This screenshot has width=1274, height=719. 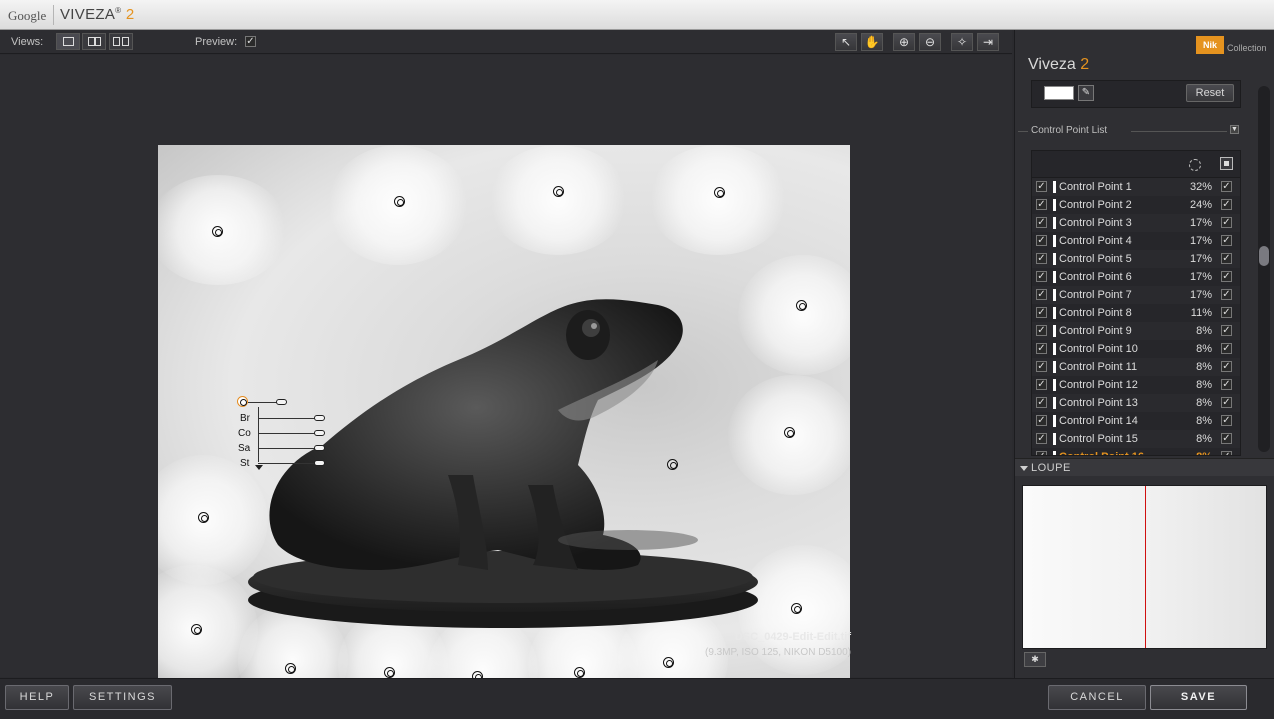 What do you see at coordinates (319, 448) in the screenshot?
I see `saturation-slider-knob` at bounding box center [319, 448].